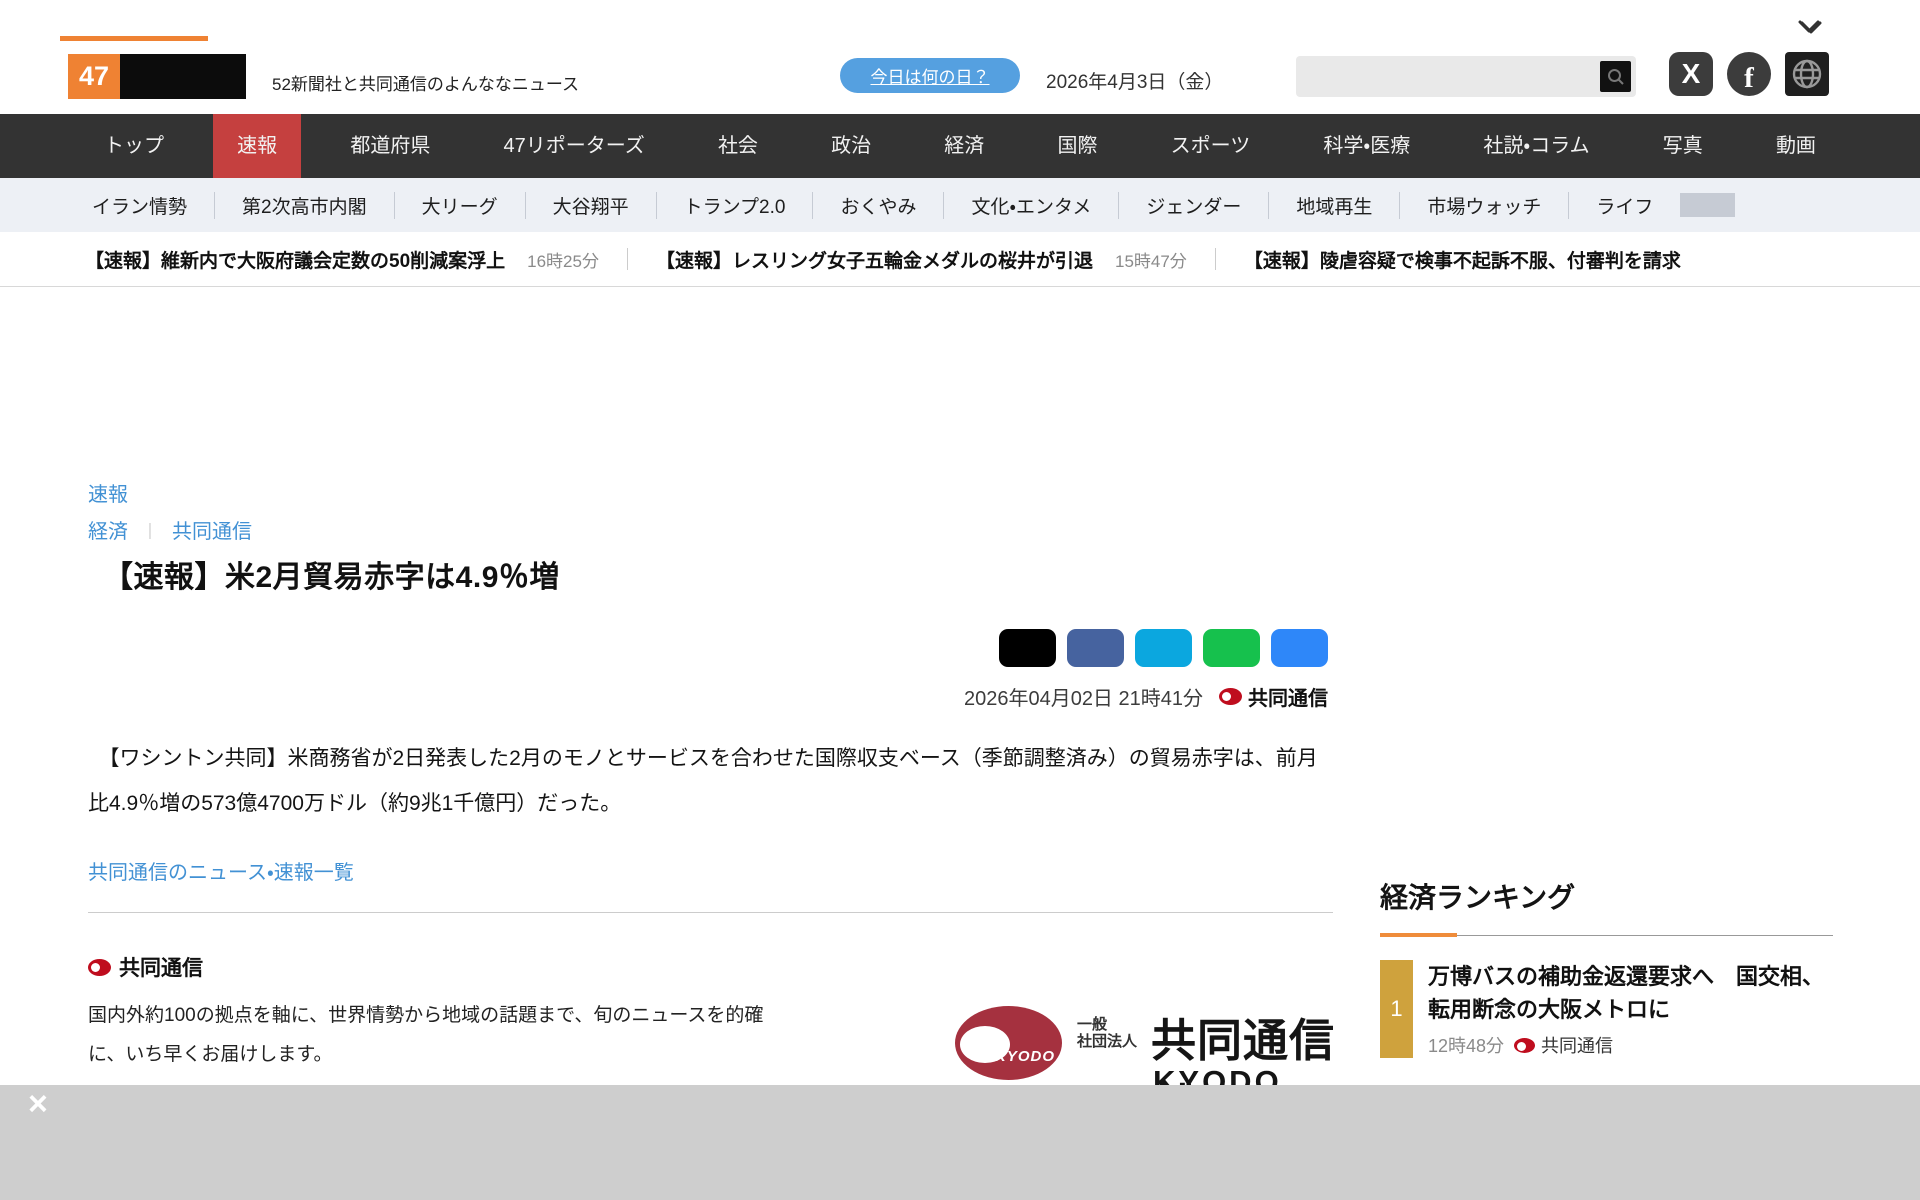 The width and height of the screenshot is (1920, 1200). I want to click on topic-iran: イラン情勢, so click(153, 205).